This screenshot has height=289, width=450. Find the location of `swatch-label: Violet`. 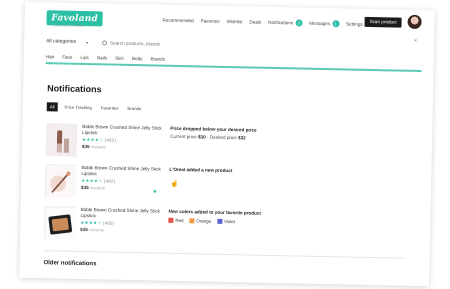

swatch-label: Violet is located at coordinates (230, 221).